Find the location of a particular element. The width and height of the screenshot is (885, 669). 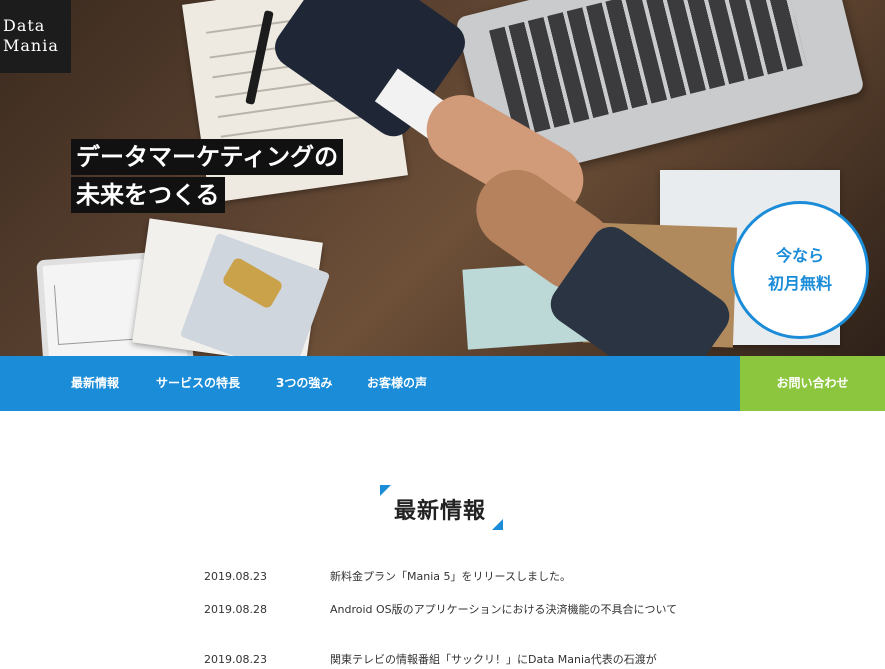

free-trial-badge: 今なら 初月無料 is located at coordinates (800, 270).